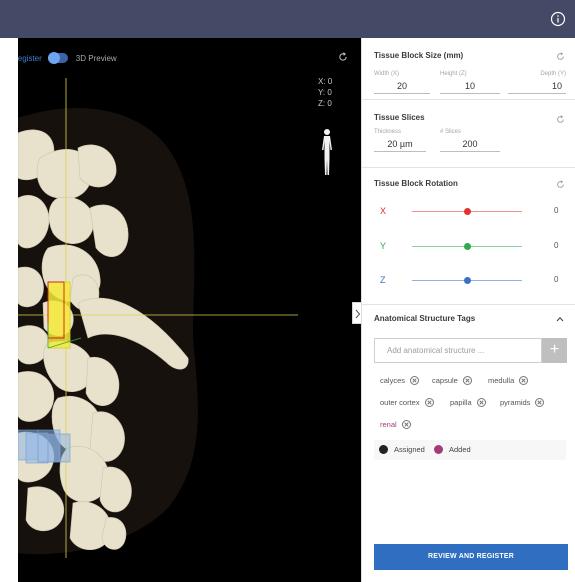 This screenshot has width=575, height=582. Describe the element at coordinates (470, 144) in the screenshot. I see `slice-count-value: 200` at that location.